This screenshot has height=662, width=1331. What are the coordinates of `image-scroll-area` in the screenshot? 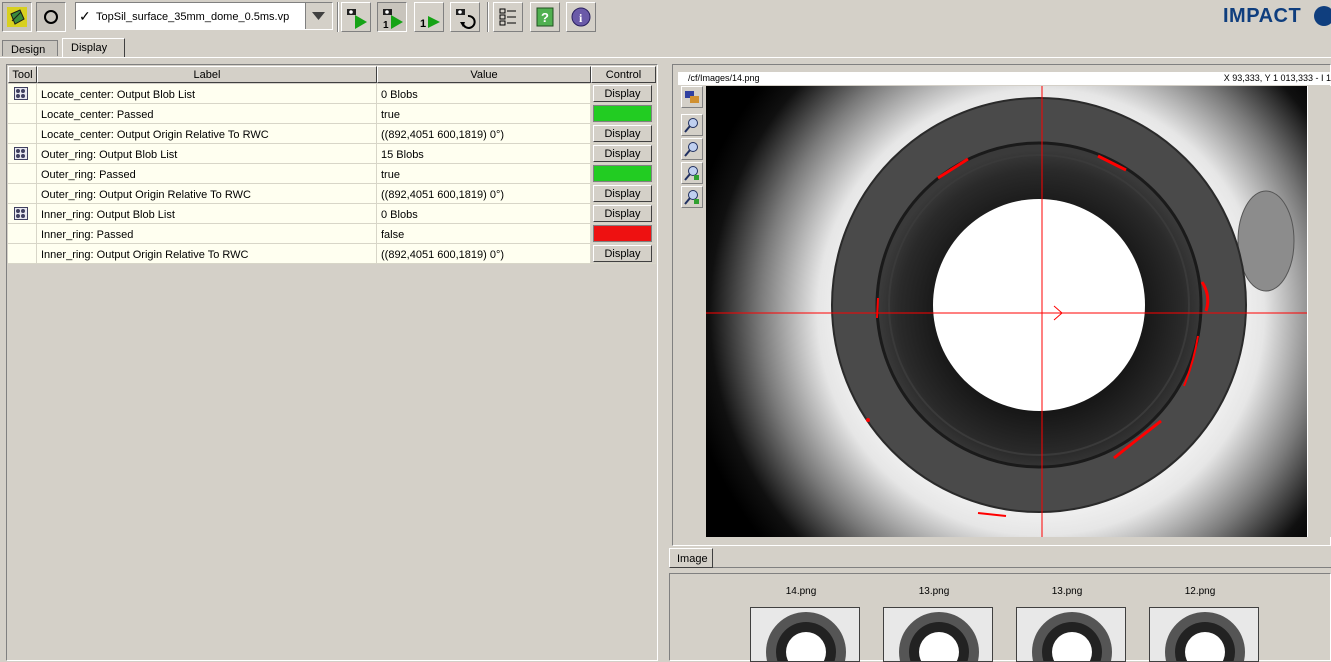 It's located at (1319, 311).